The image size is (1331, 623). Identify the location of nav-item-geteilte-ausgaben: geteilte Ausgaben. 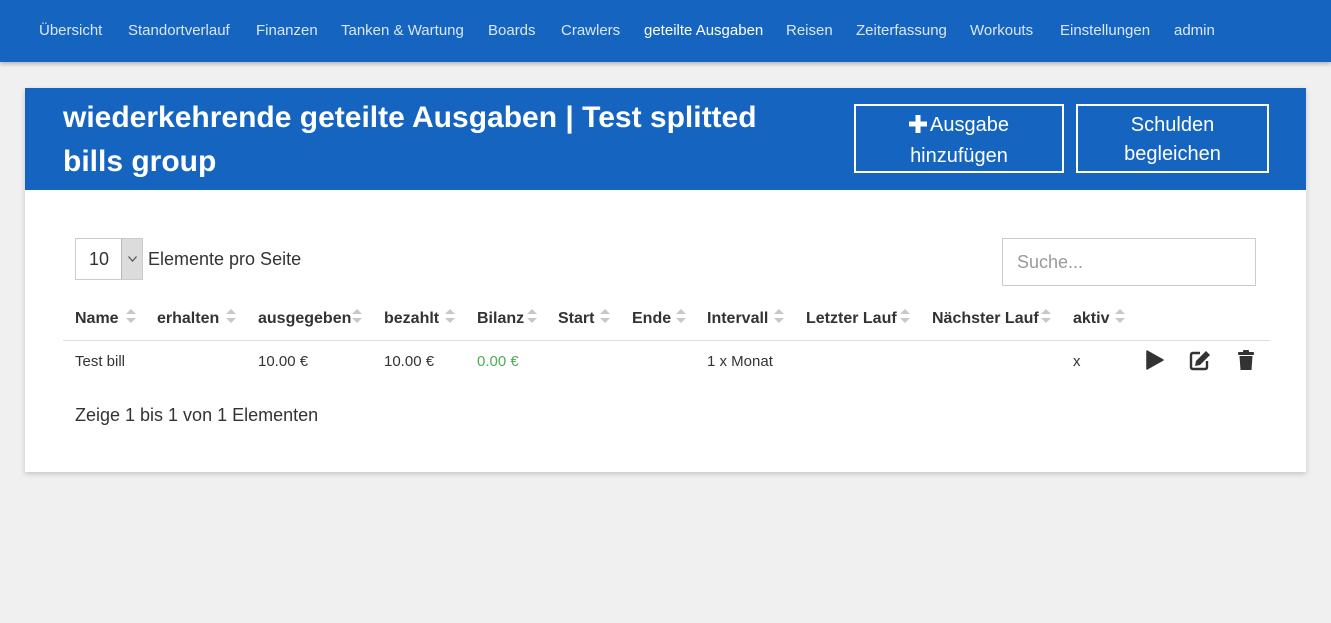
(703, 30).